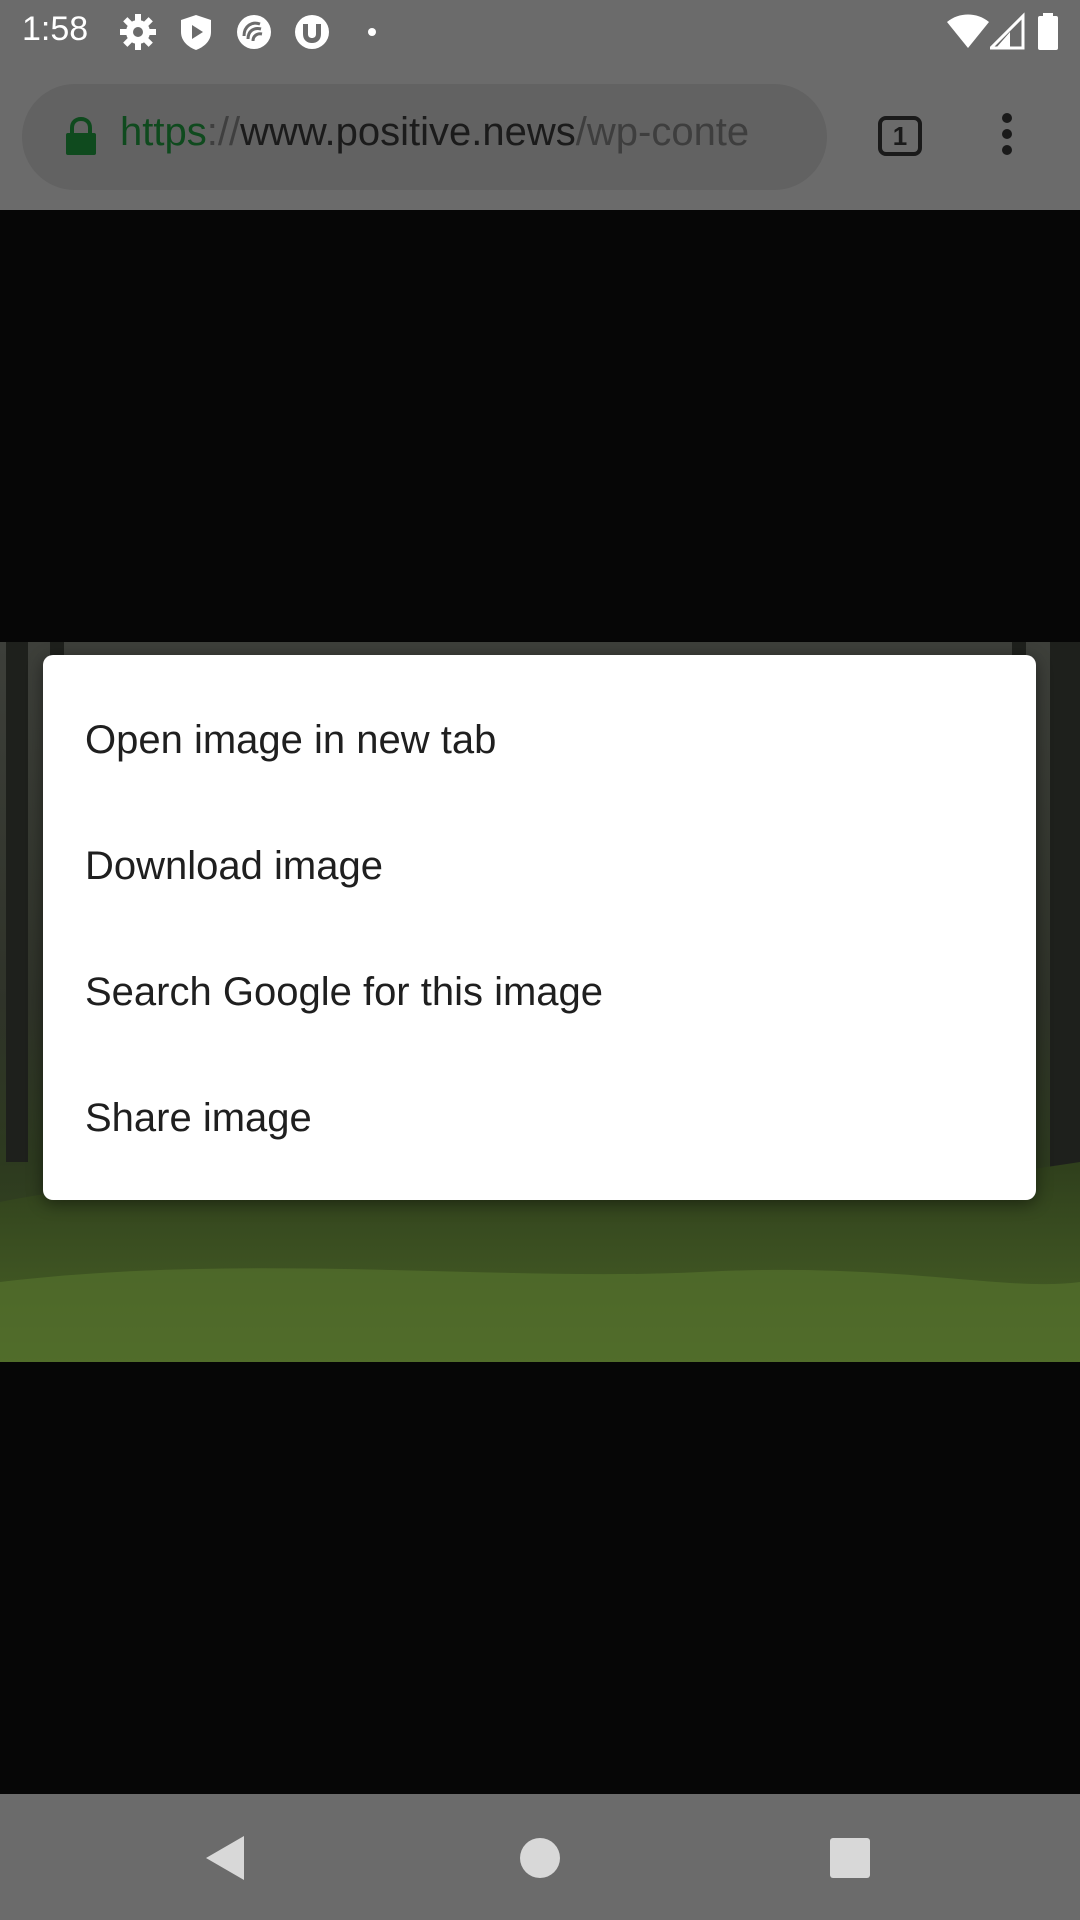 This screenshot has height=1920, width=1080. Describe the element at coordinates (55, 29) in the screenshot. I see `status-time: 1:58` at that location.